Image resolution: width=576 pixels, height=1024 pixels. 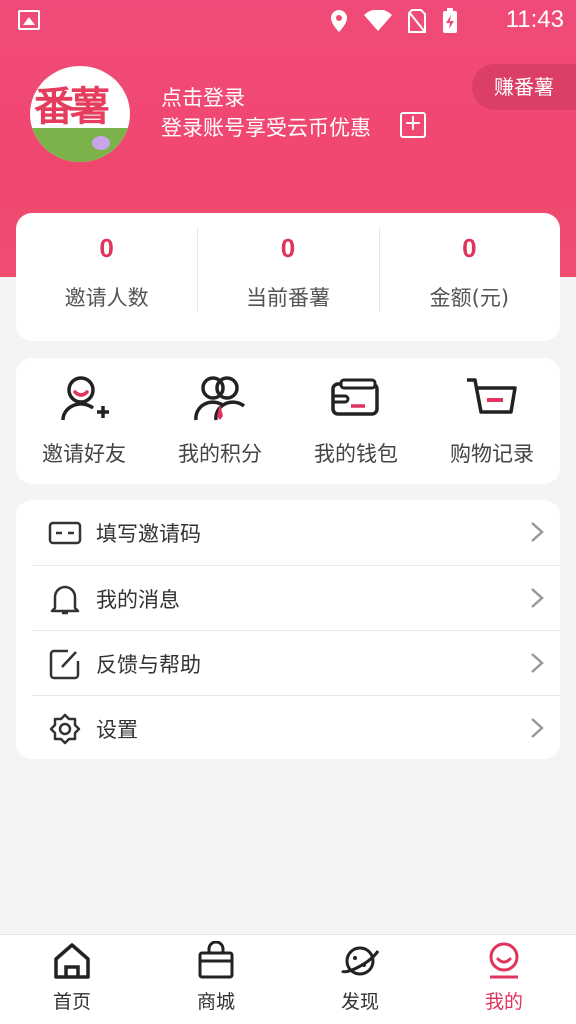 What do you see at coordinates (288, 22) in the screenshot?
I see `status-bar: 11:43` at bounding box center [288, 22].